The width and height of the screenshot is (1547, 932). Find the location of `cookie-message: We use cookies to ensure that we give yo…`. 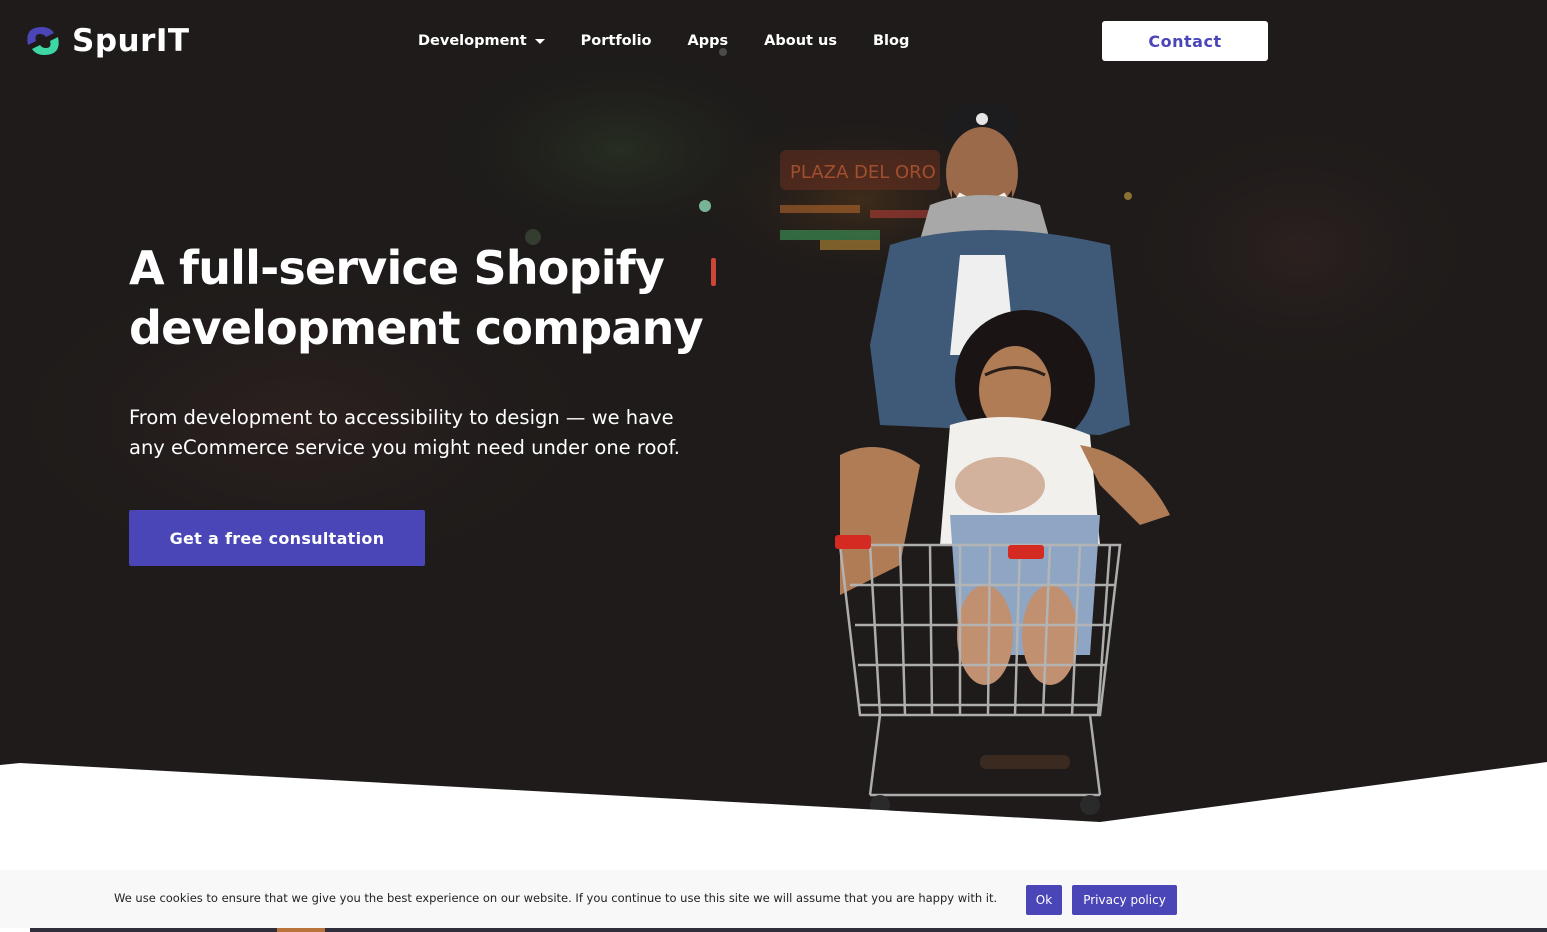

cookie-message: We use cookies to ensure that we give yo… is located at coordinates (556, 898).